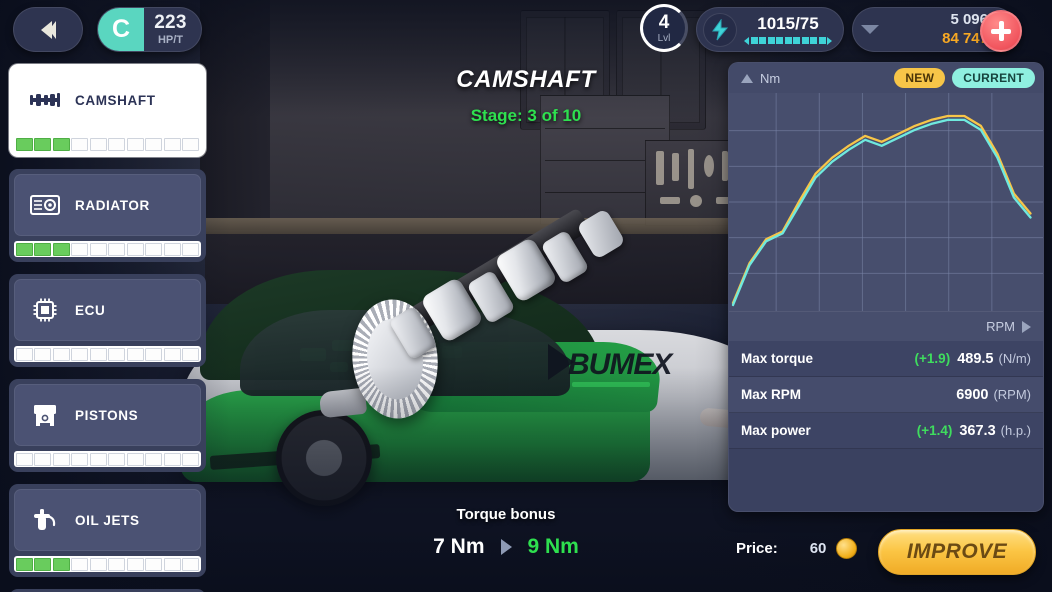 The height and width of the screenshot is (592, 1052). Describe the element at coordinates (934, 430) in the screenshot. I see `stat-delta: (+1.4)` at that location.